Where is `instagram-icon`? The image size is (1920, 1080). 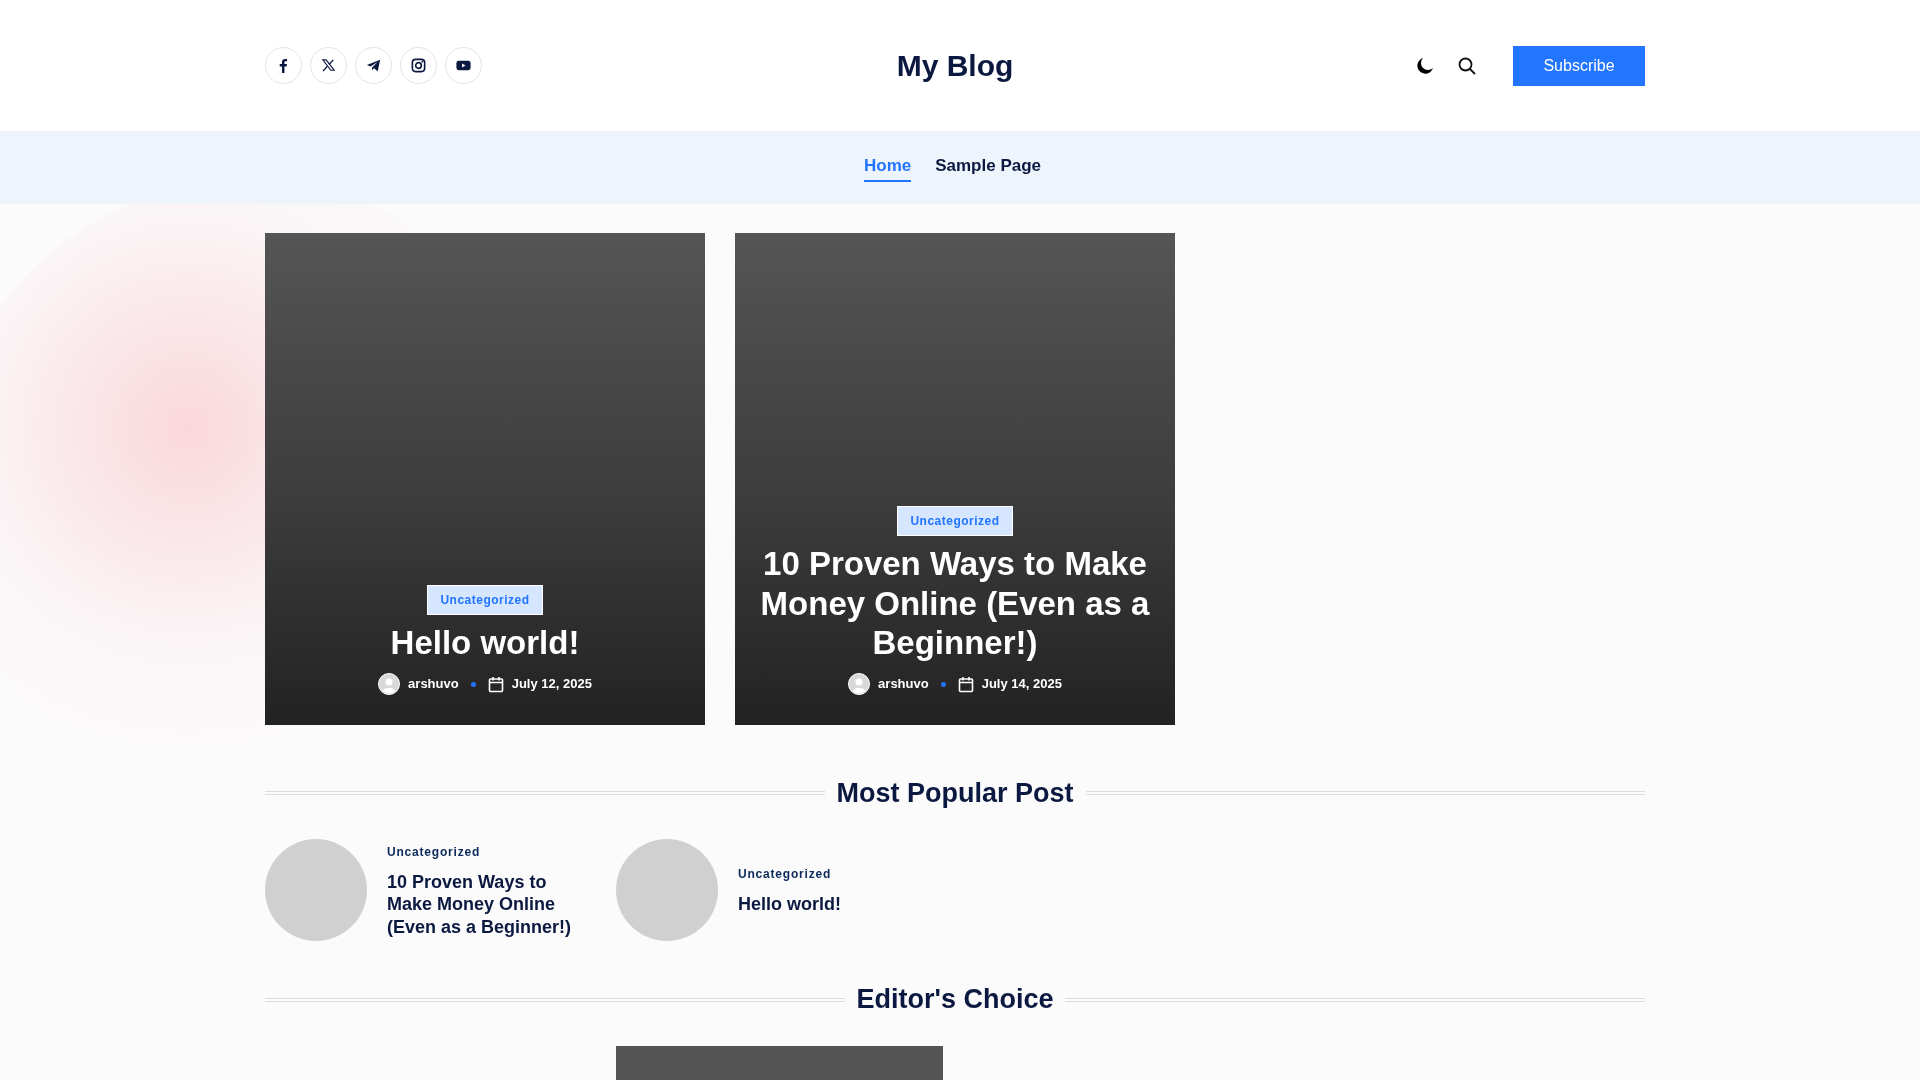 instagram-icon is located at coordinates (418, 65).